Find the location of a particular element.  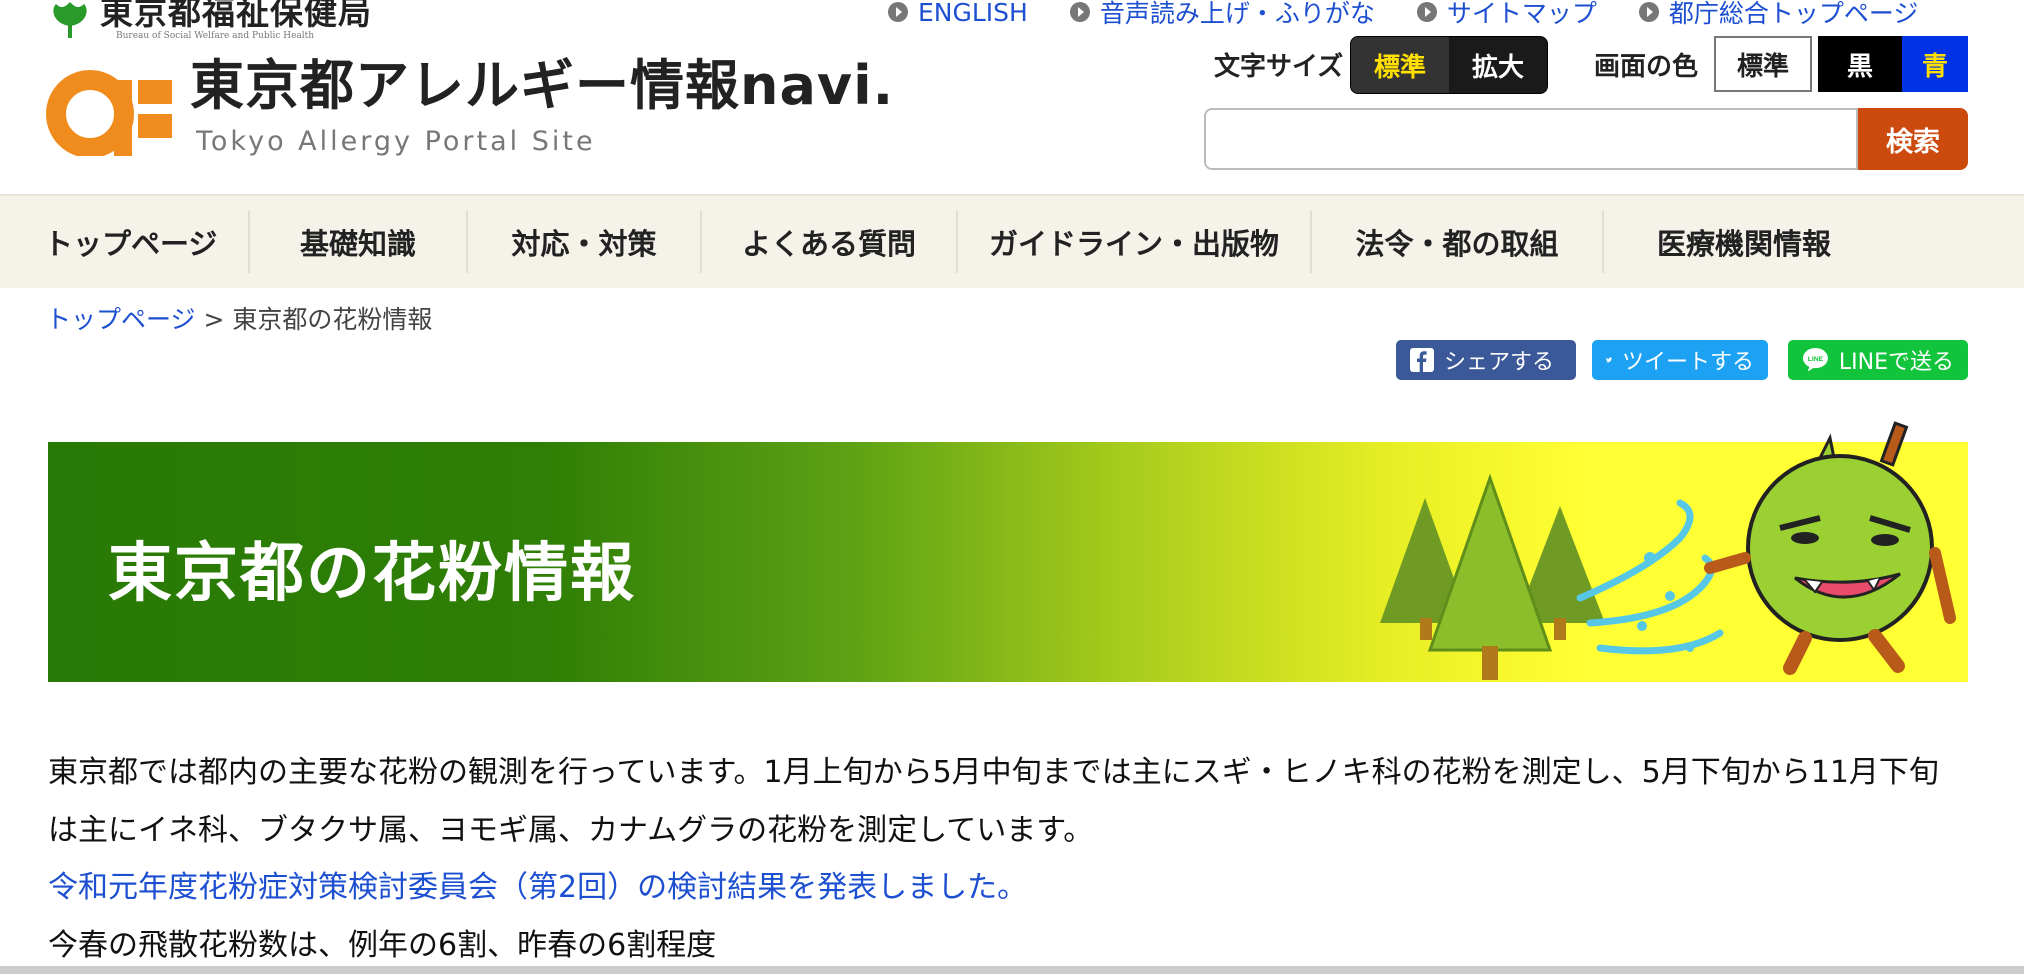

nav-item-guidelines: ガイドライン・出版物 is located at coordinates (1135, 242).